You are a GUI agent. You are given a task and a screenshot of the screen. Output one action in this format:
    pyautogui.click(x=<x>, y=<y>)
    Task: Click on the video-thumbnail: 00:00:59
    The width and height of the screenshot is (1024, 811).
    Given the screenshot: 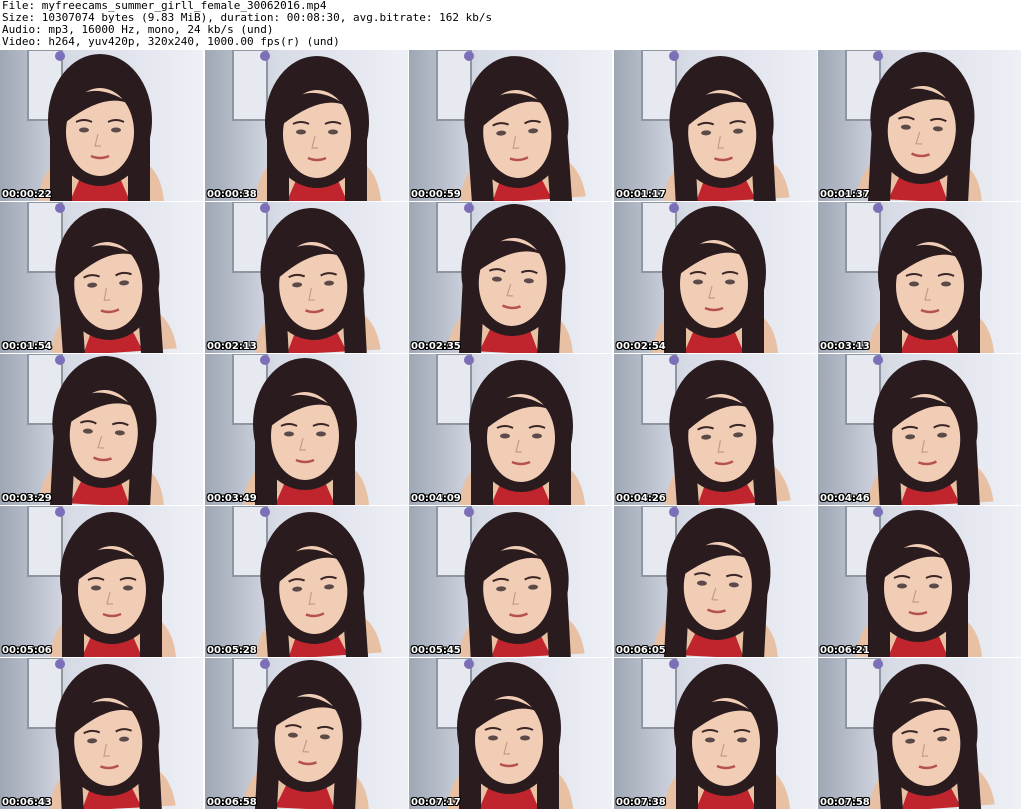 What is the action you would take?
    pyautogui.click(x=510, y=125)
    